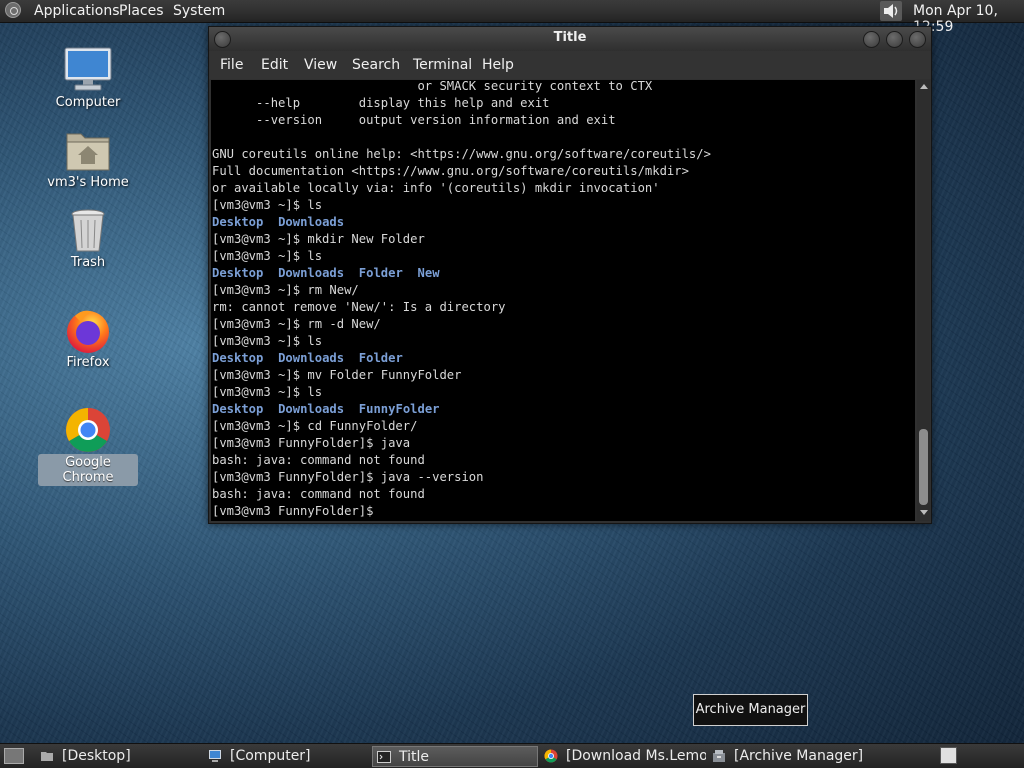 Image resolution: width=1024 pixels, height=768 pixels. What do you see at coordinates (88, 330) in the screenshot?
I see `firefox-icon` at bounding box center [88, 330].